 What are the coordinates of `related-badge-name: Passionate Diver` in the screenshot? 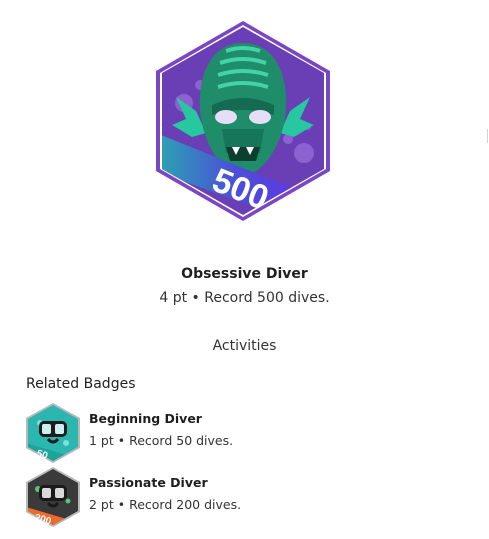 It's located at (148, 482).